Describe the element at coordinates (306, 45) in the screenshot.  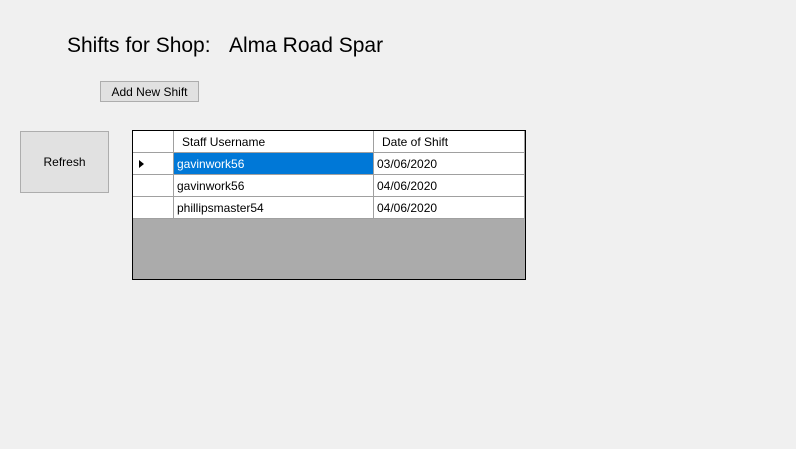
I see `shop-name: Alma Road Spar` at that location.